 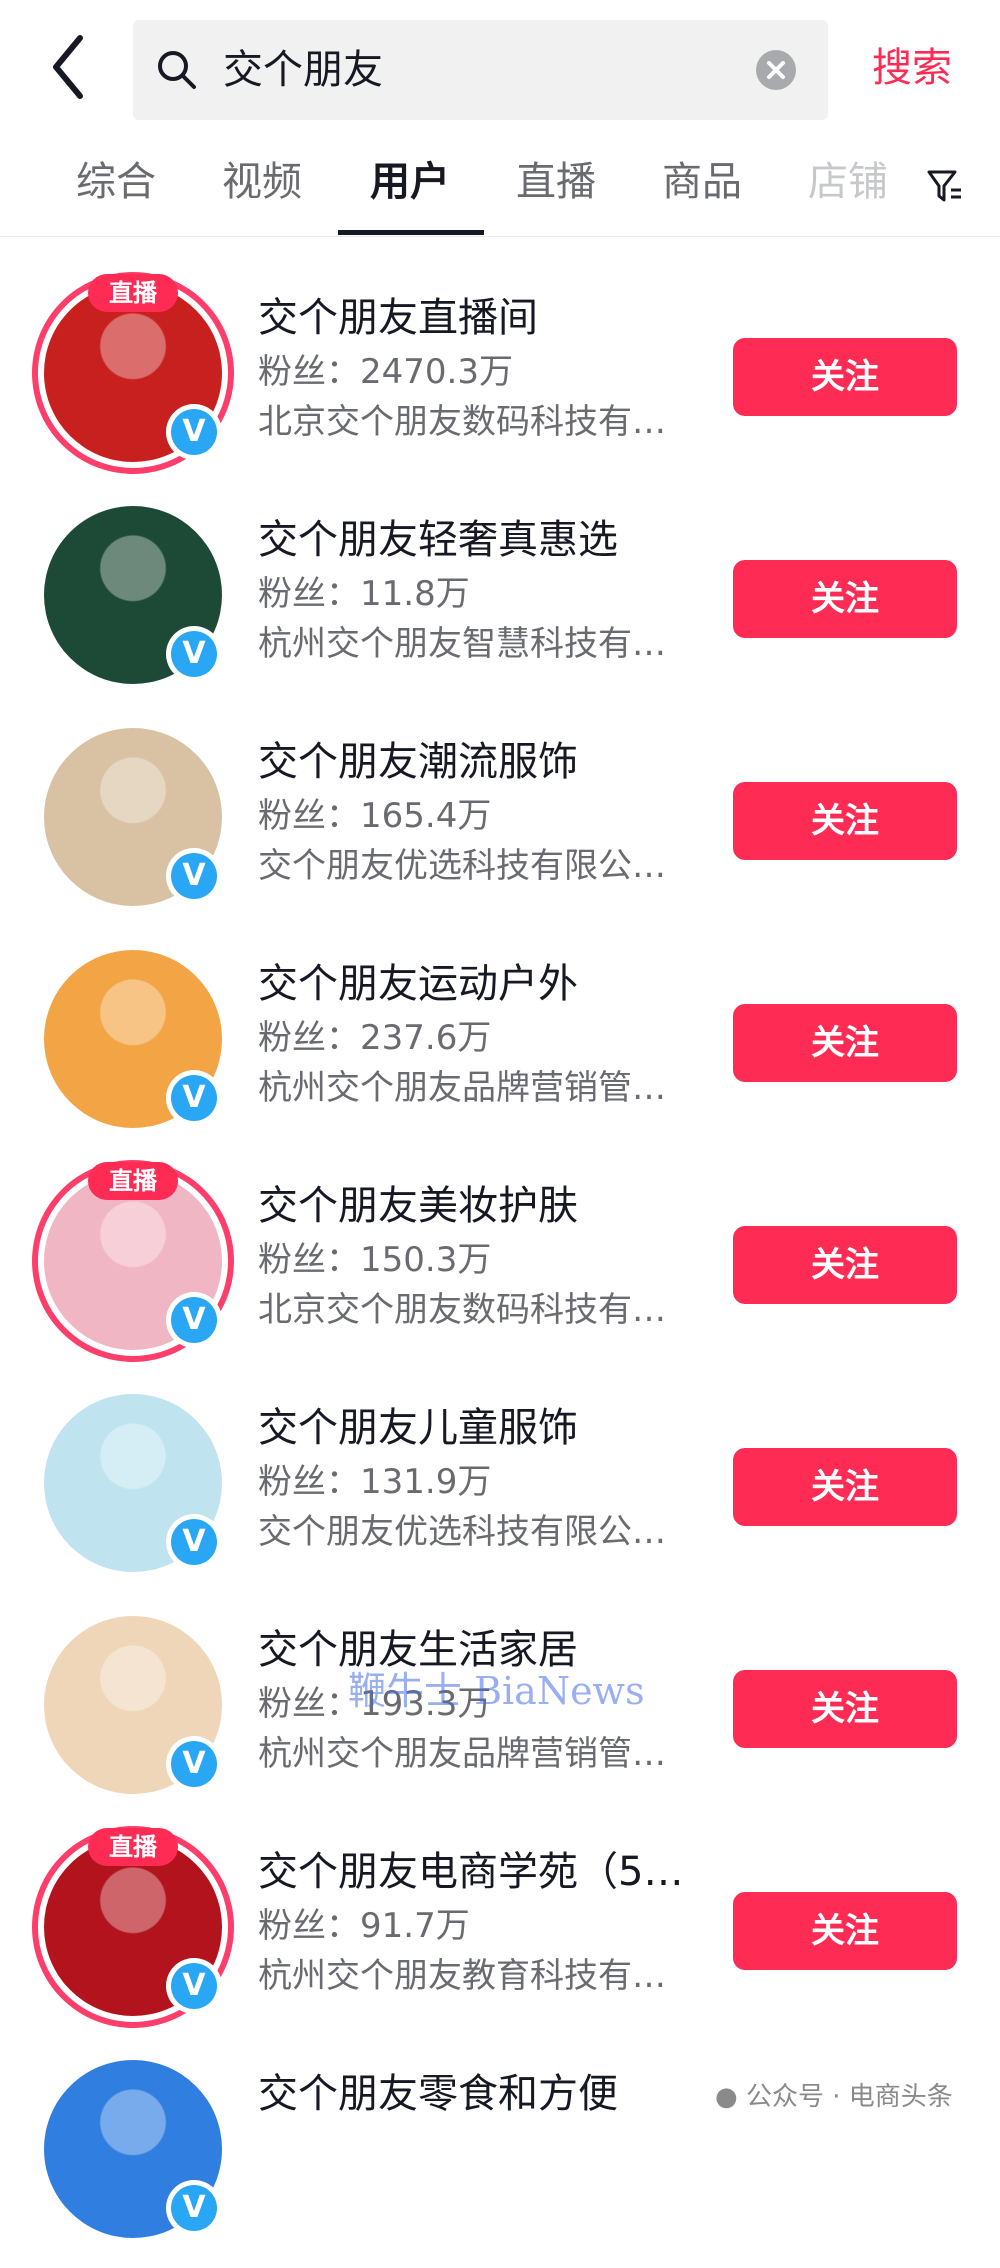 I want to click on footer-watermark: ● 公众号 · 电商头条, so click(x=834, y=2094).